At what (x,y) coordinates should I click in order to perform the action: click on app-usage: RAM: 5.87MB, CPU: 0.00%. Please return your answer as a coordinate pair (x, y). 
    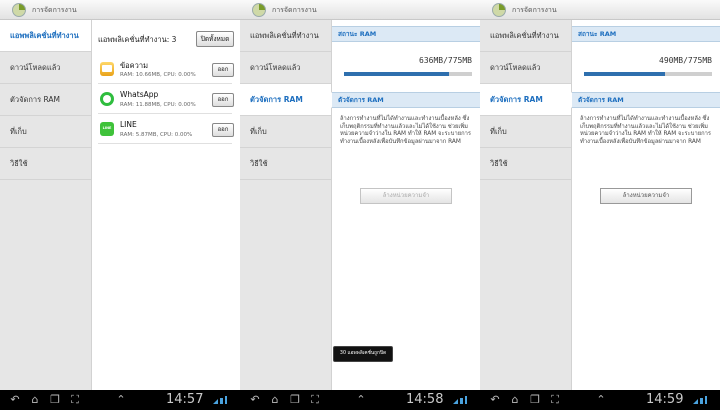
    Looking at the image, I should click on (156, 135).